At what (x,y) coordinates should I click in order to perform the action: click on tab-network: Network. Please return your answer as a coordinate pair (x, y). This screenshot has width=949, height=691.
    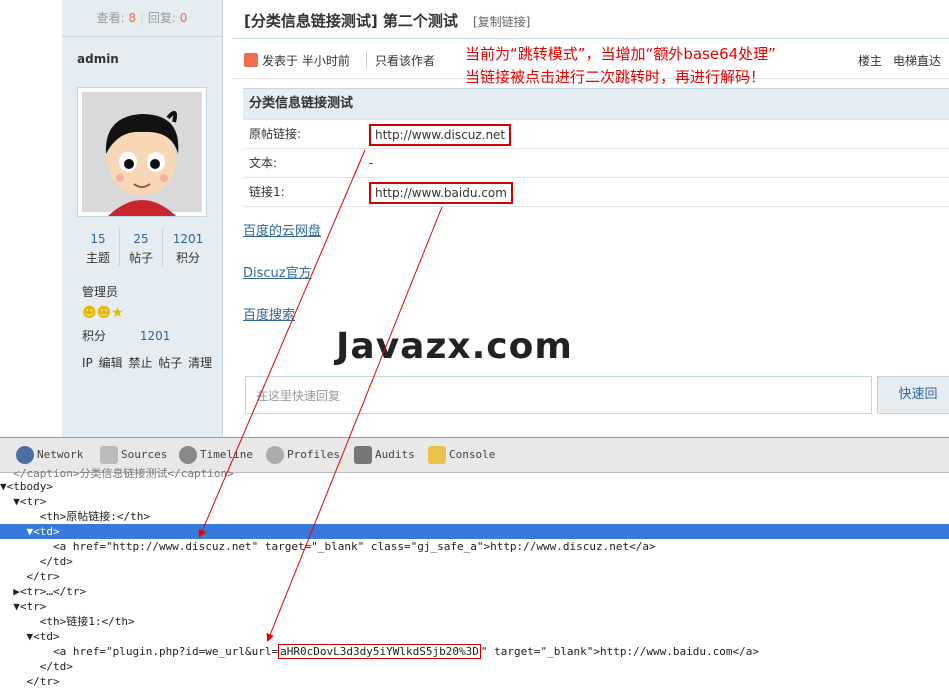
    Looking at the image, I should click on (49, 455).